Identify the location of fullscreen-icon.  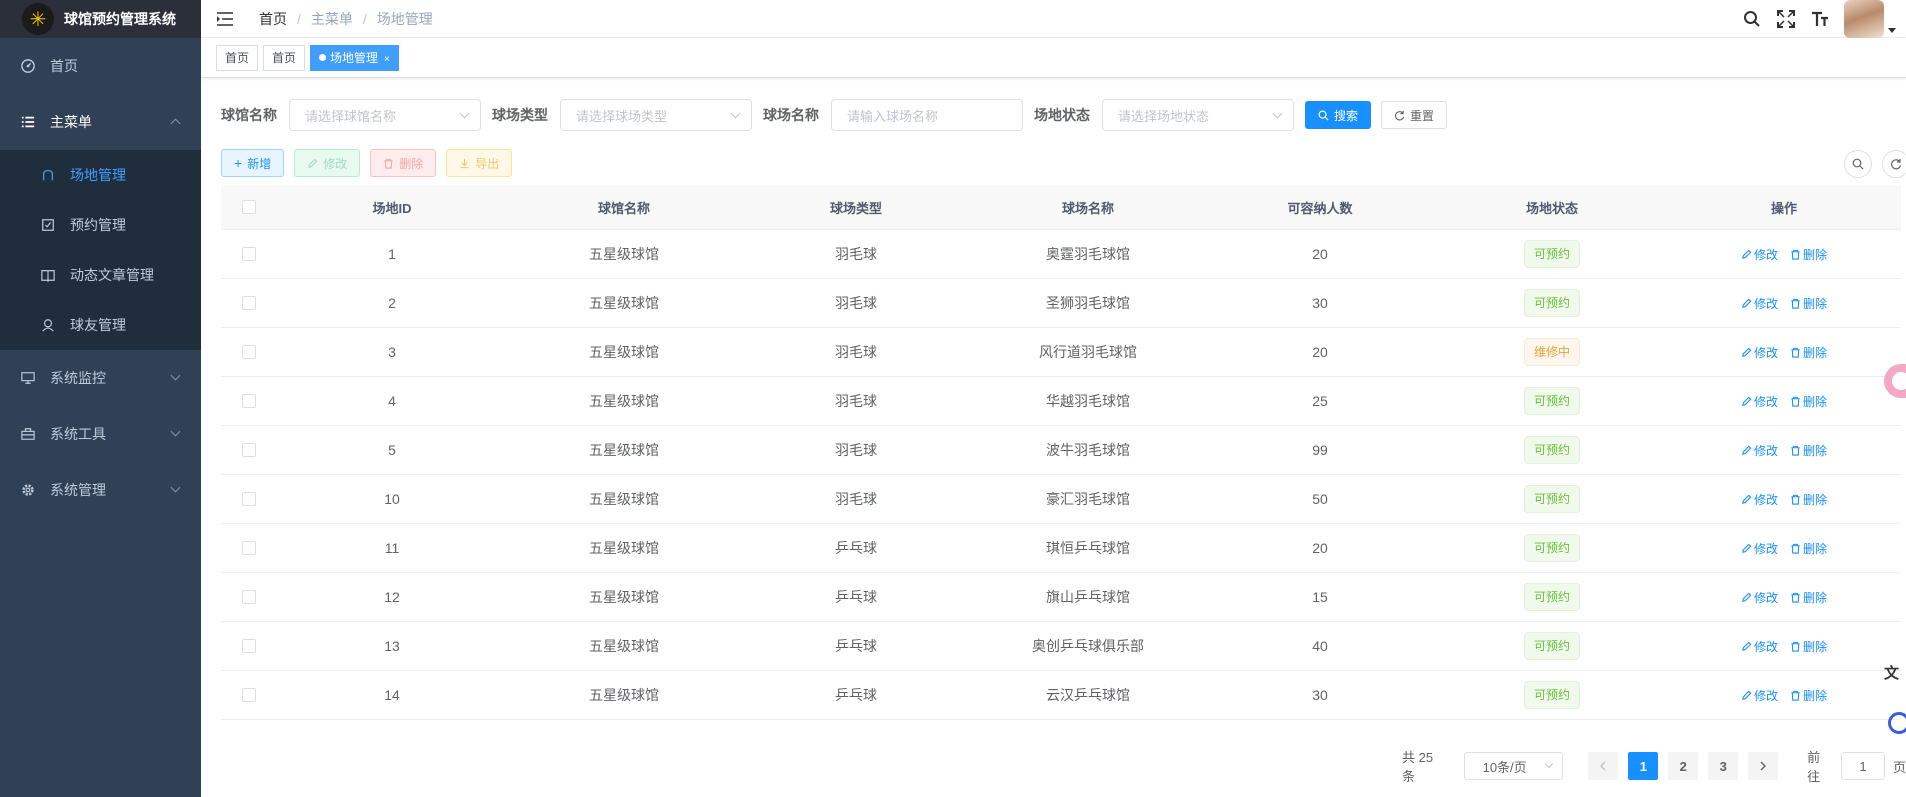
(1786, 19).